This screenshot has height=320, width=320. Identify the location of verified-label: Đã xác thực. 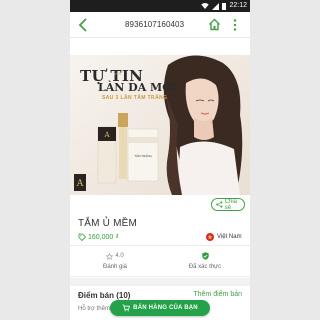
(205, 267).